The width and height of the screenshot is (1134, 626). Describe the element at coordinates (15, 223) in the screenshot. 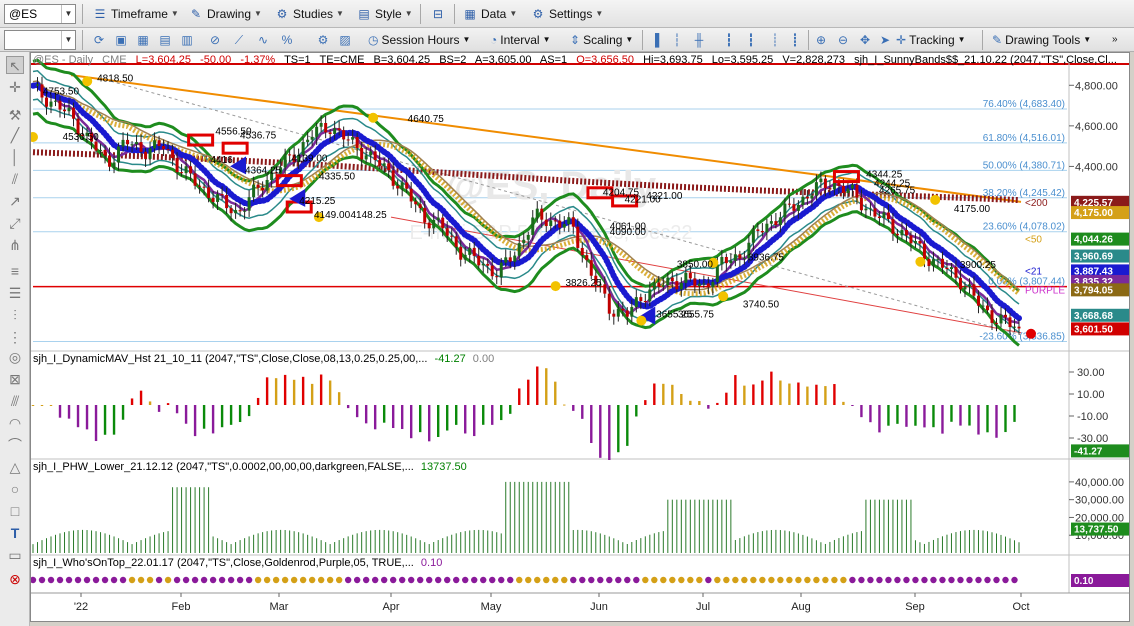

I see `arrow-line-icon: ⤢` at that location.